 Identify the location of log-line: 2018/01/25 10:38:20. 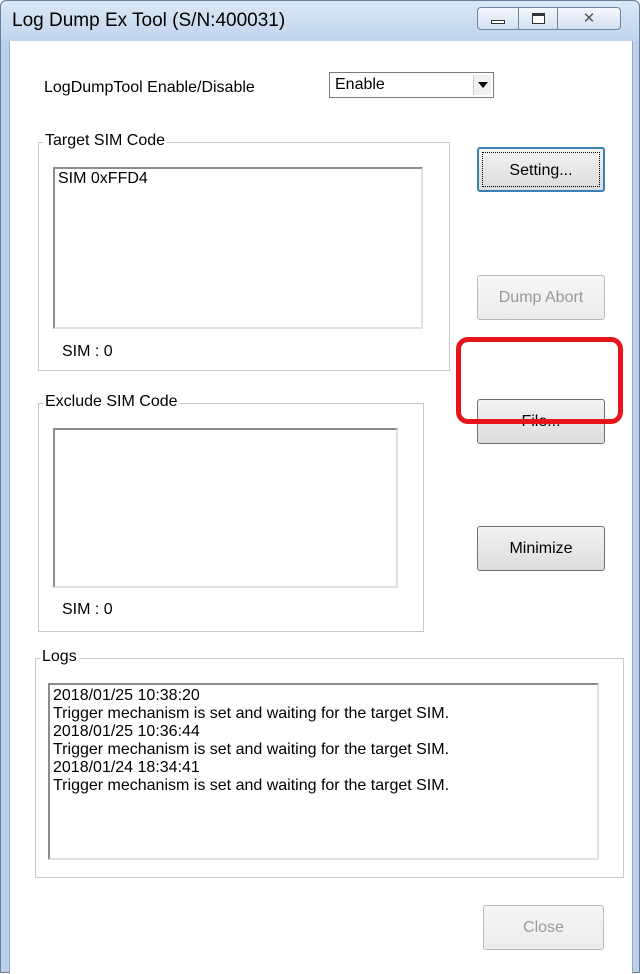
(126, 695).